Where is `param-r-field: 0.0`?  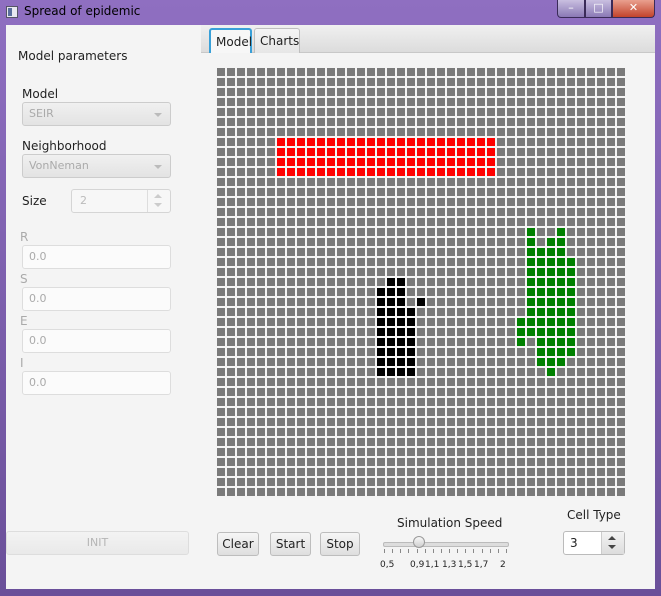
param-r-field: 0.0 is located at coordinates (96, 257).